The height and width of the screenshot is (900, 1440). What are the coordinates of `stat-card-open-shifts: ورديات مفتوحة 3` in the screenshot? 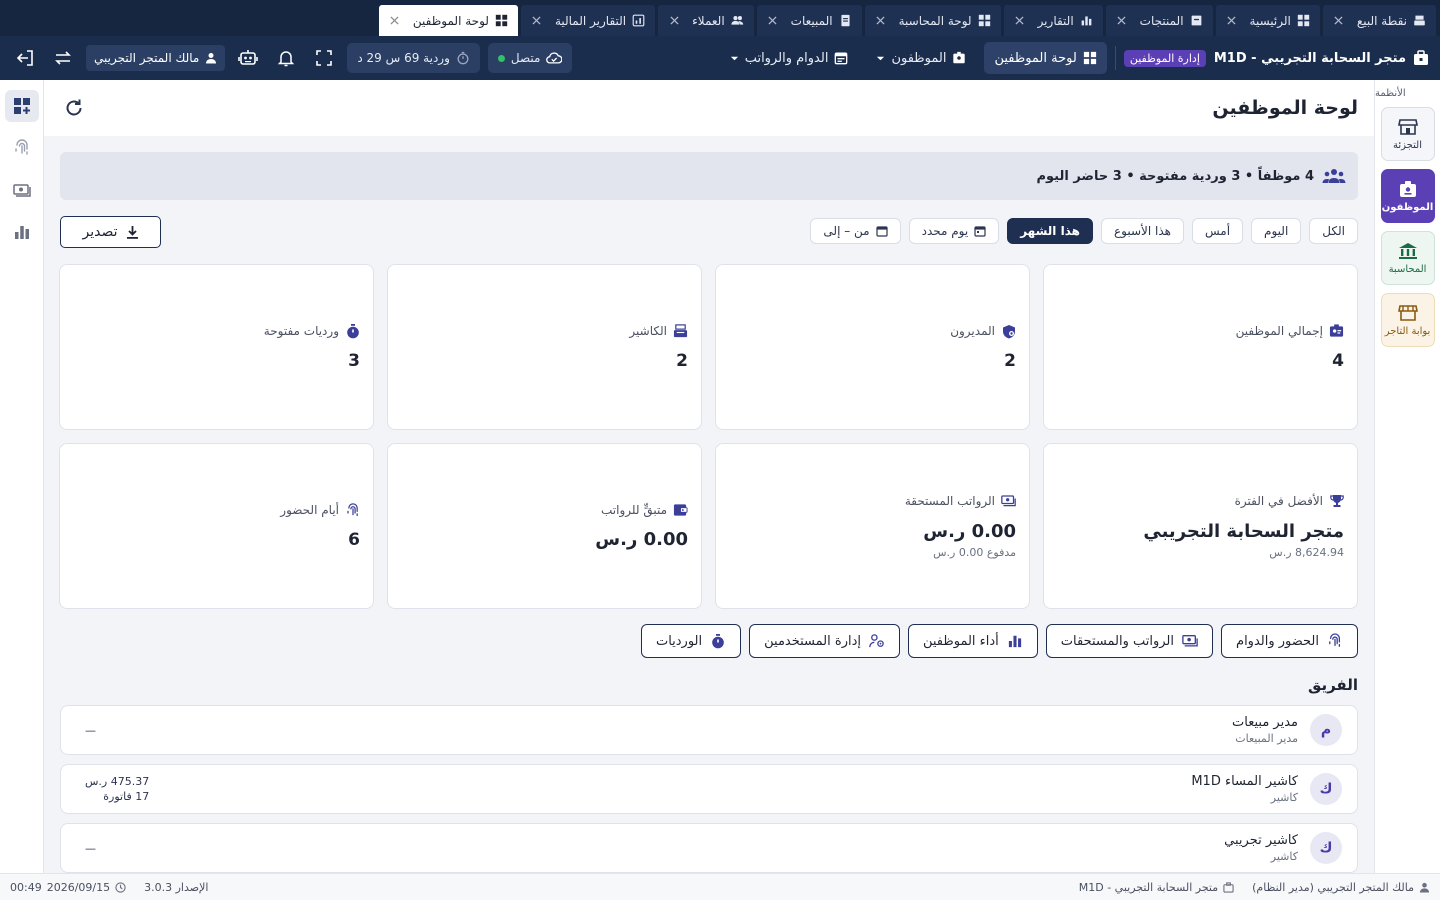 It's located at (216, 347).